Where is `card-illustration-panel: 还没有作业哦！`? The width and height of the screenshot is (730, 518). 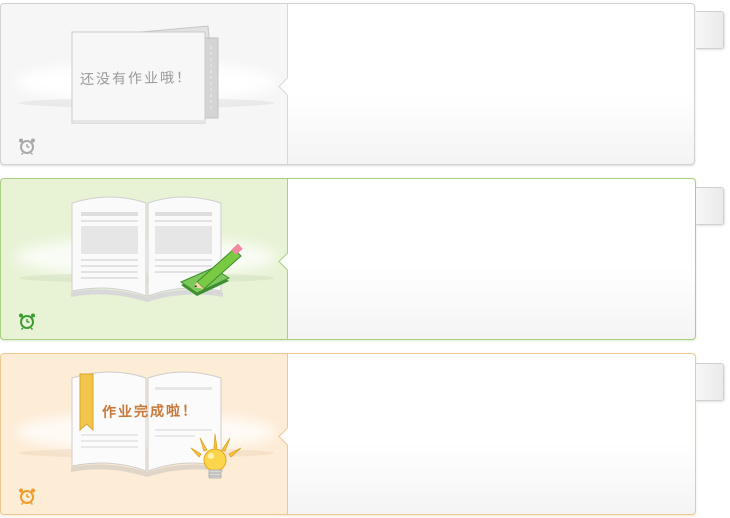
card-illustration-panel: 还没有作业哦！ is located at coordinates (144, 84).